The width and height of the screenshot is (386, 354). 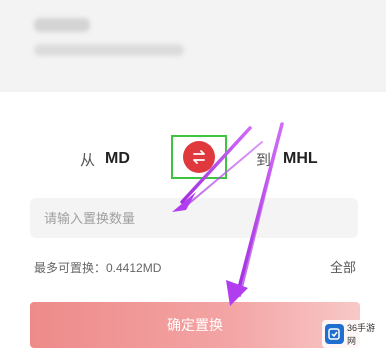 I want to click on swap-arrows-icon, so click(x=199, y=157).